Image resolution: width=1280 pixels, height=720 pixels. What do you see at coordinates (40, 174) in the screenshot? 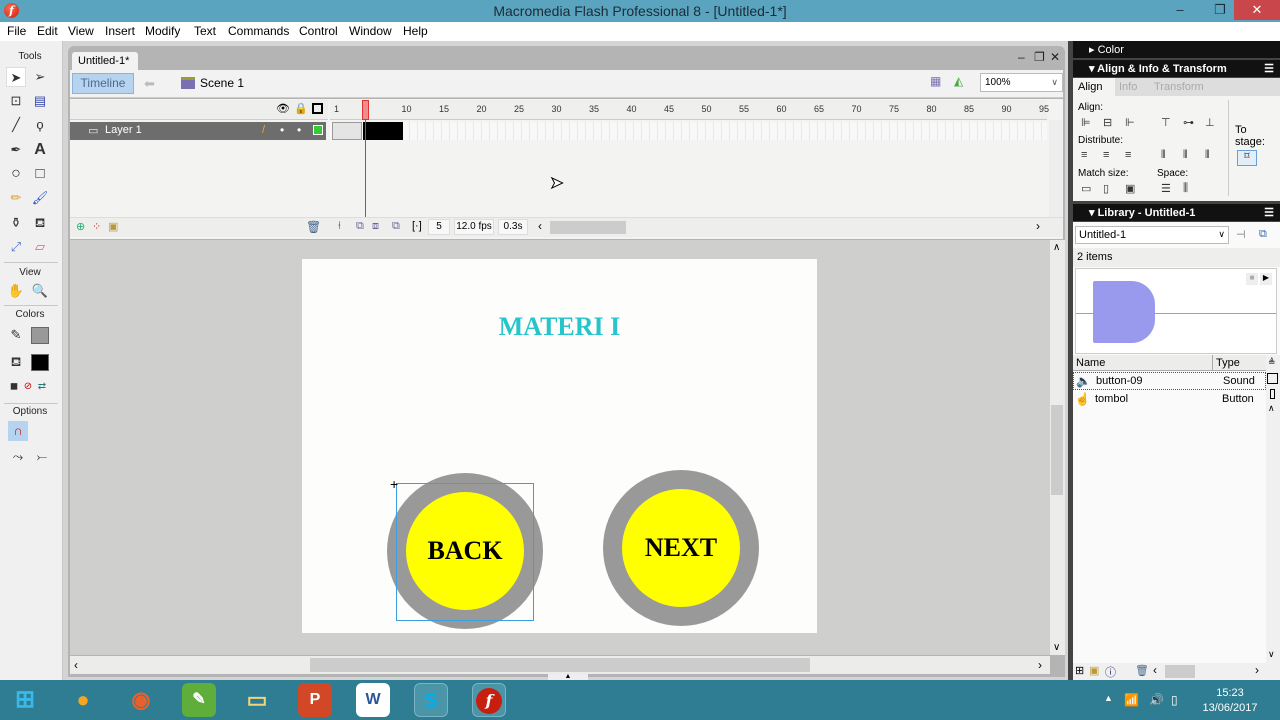
I see `rectangle-tool-icon: □` at bounding box center [40, 174].